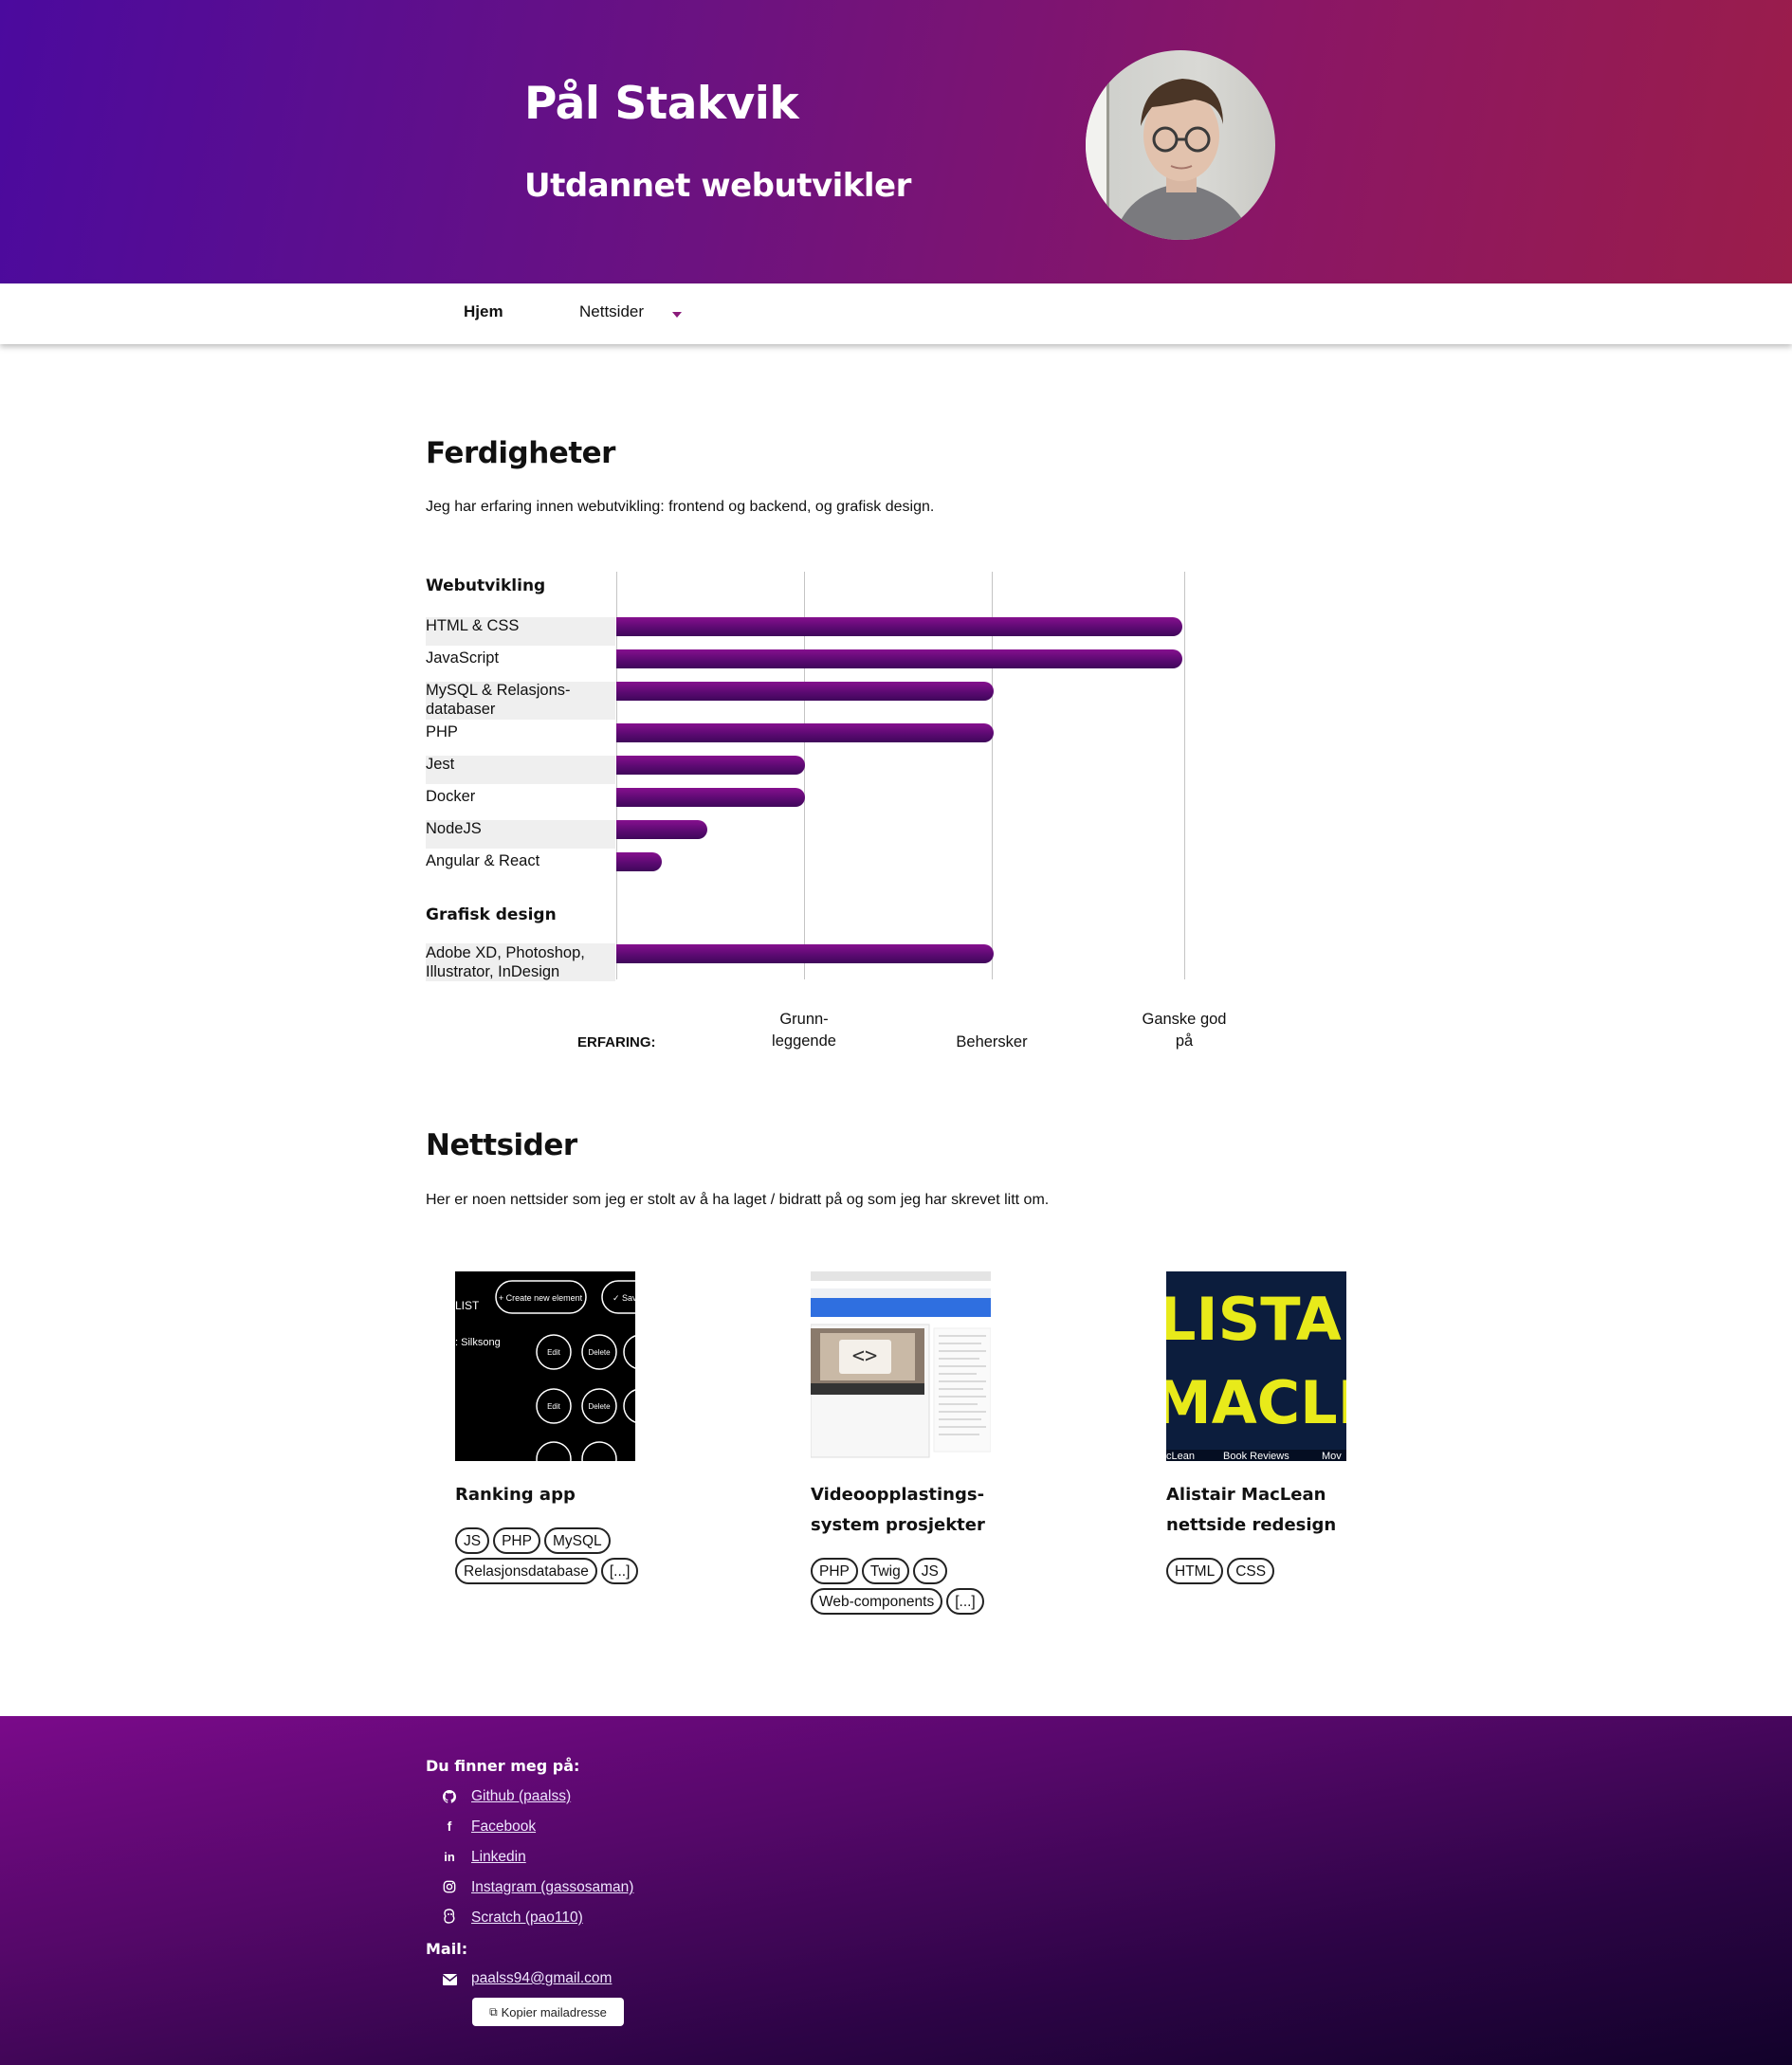  I want to click on thumb-headline: LISTAIR, so click(1256, 1319).